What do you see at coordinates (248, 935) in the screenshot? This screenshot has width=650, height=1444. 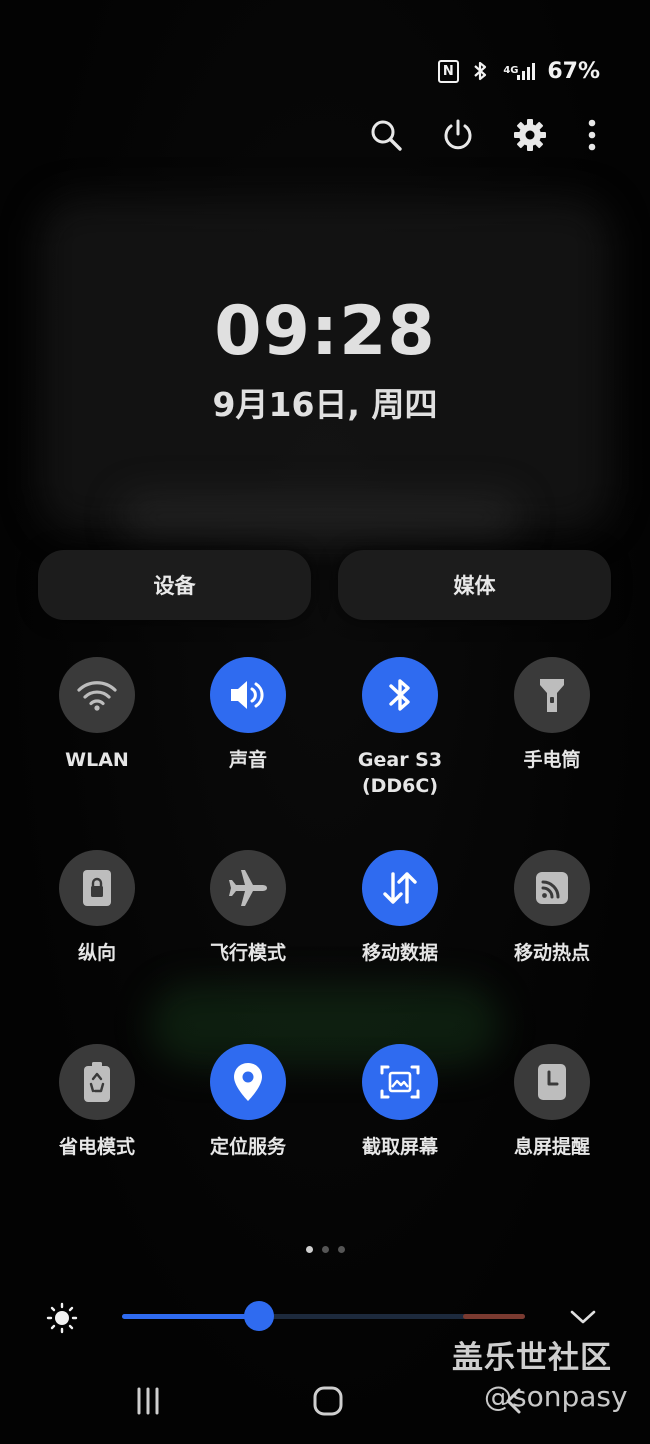 I see `tile-airplane: 飞行模式` at bounding box center [248, 935].